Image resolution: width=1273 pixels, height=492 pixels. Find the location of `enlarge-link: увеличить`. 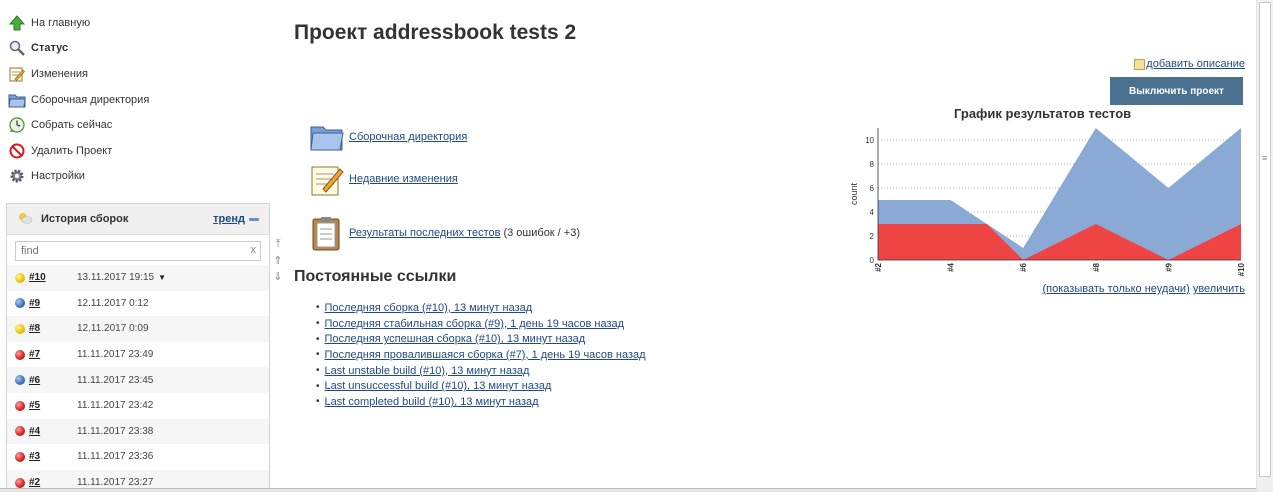

enlarge-link: увеличить is located at coordinates (1219, 289).